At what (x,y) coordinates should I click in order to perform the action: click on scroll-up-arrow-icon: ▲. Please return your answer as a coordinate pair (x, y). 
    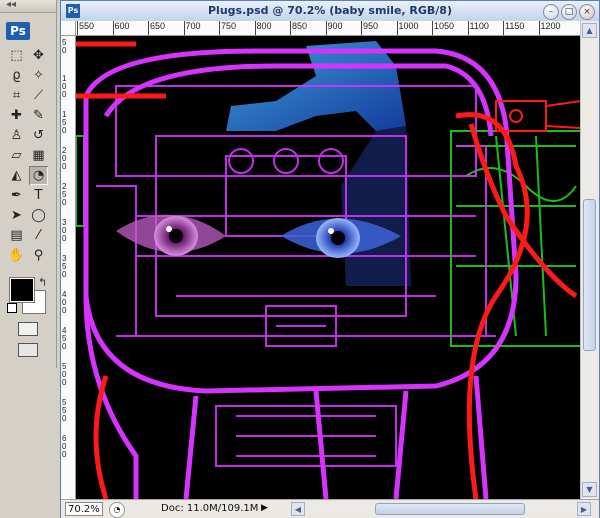
    Looking at the image, I should click on (589, 30).